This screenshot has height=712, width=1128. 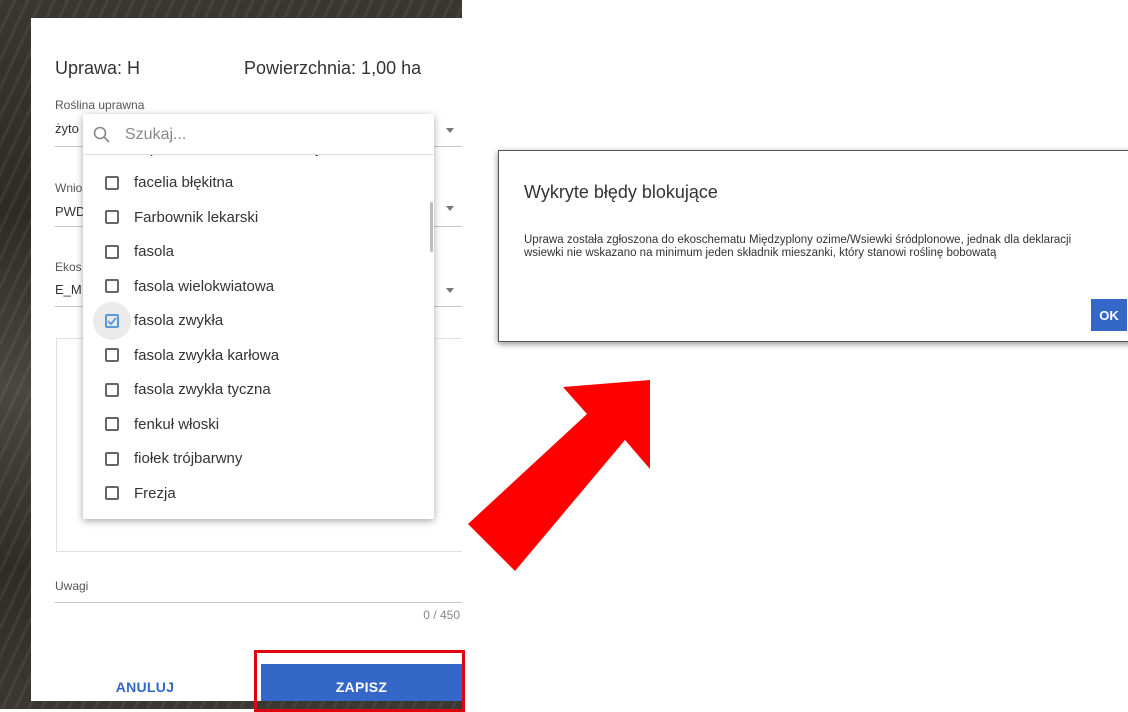 I want to click on annotation-arrow, so click(x=559, y=475).